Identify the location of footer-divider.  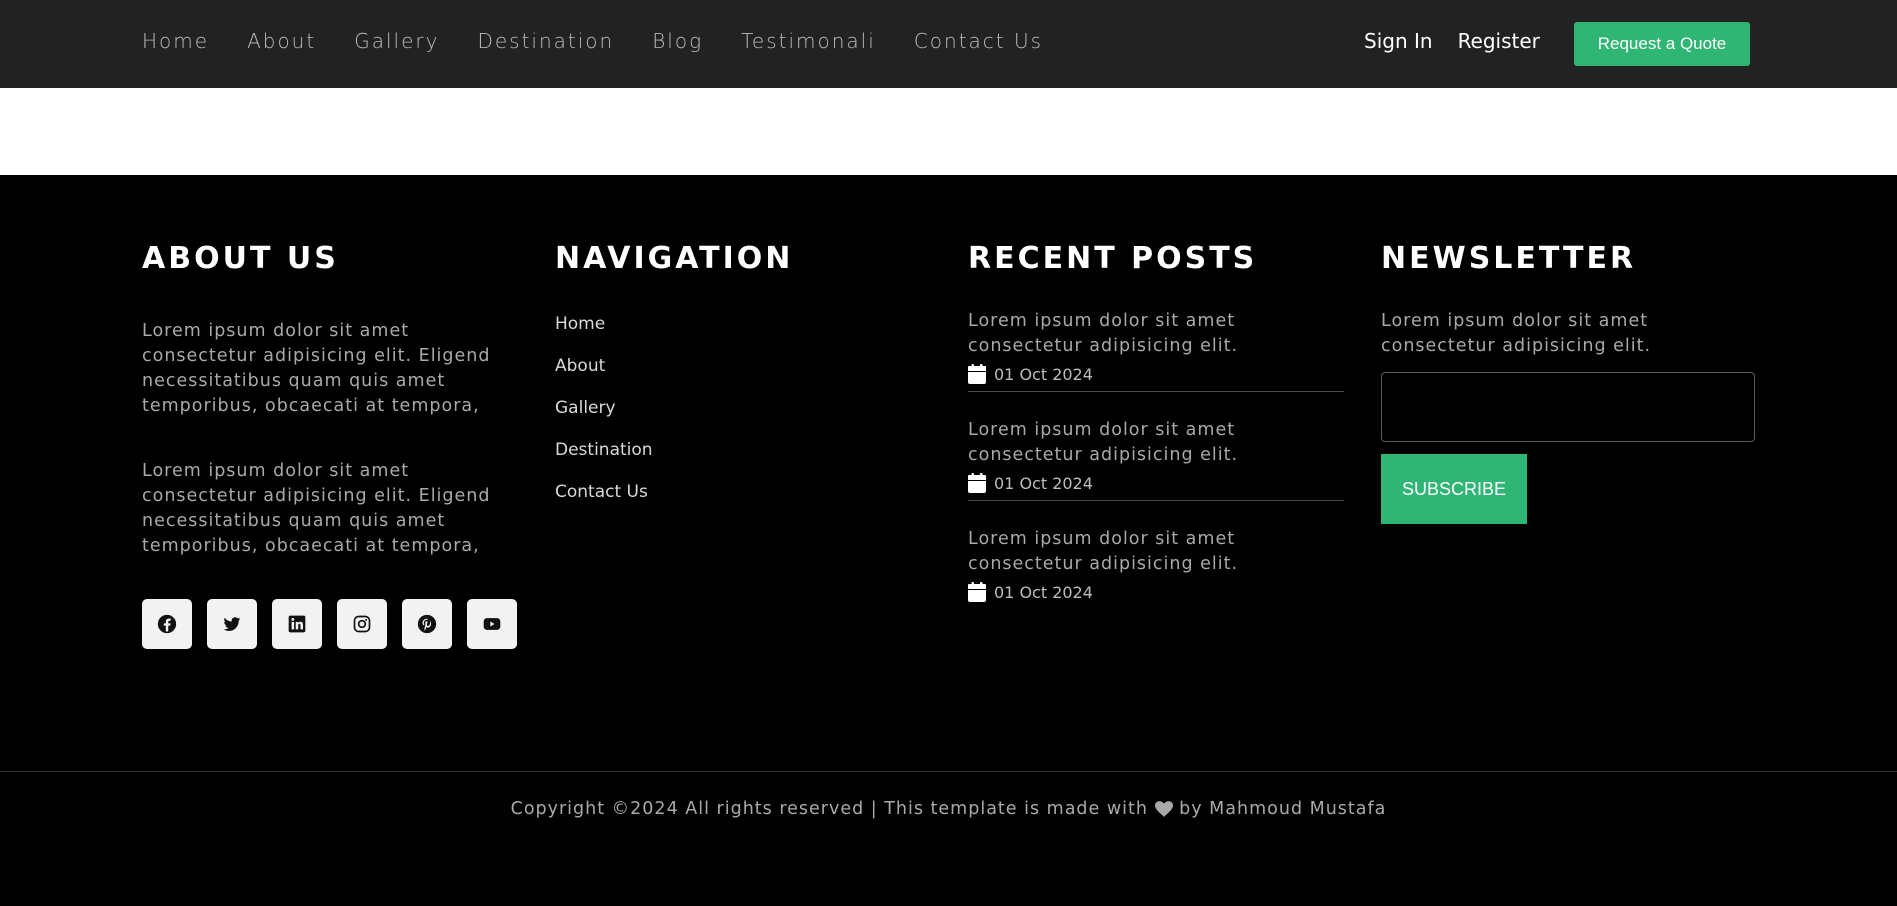
(948, 771).